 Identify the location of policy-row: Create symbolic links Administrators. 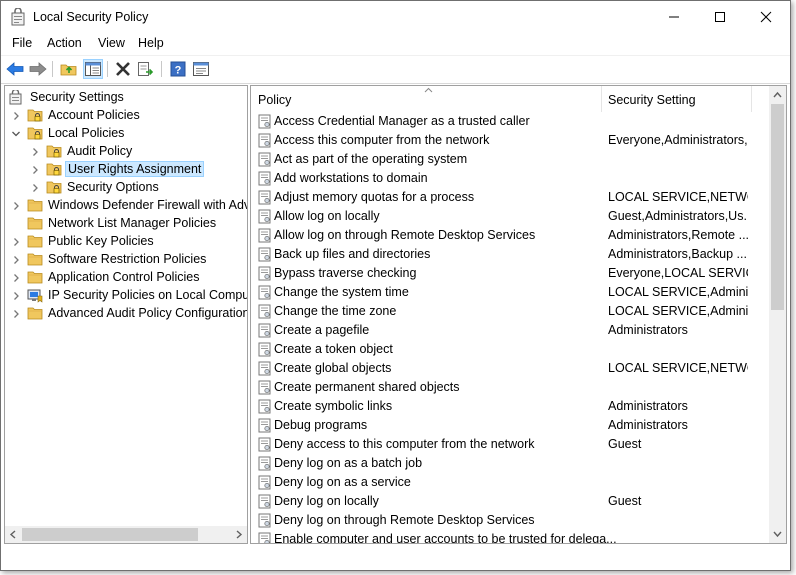
(509, 406).